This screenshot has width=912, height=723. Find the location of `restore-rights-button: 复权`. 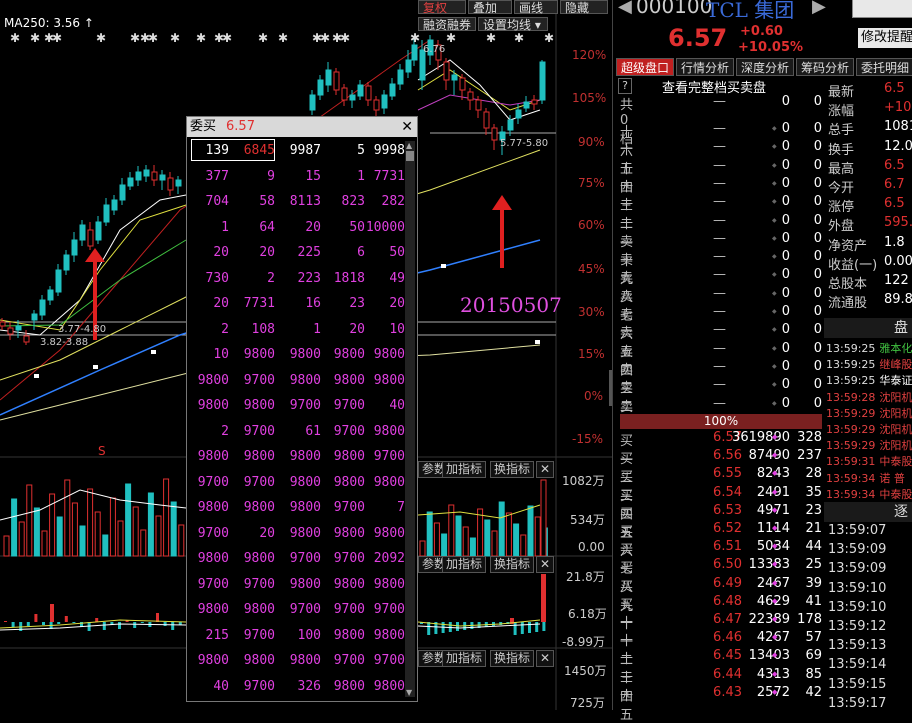

restore-rights-button: 复权 is located at coordinates (442, 7).